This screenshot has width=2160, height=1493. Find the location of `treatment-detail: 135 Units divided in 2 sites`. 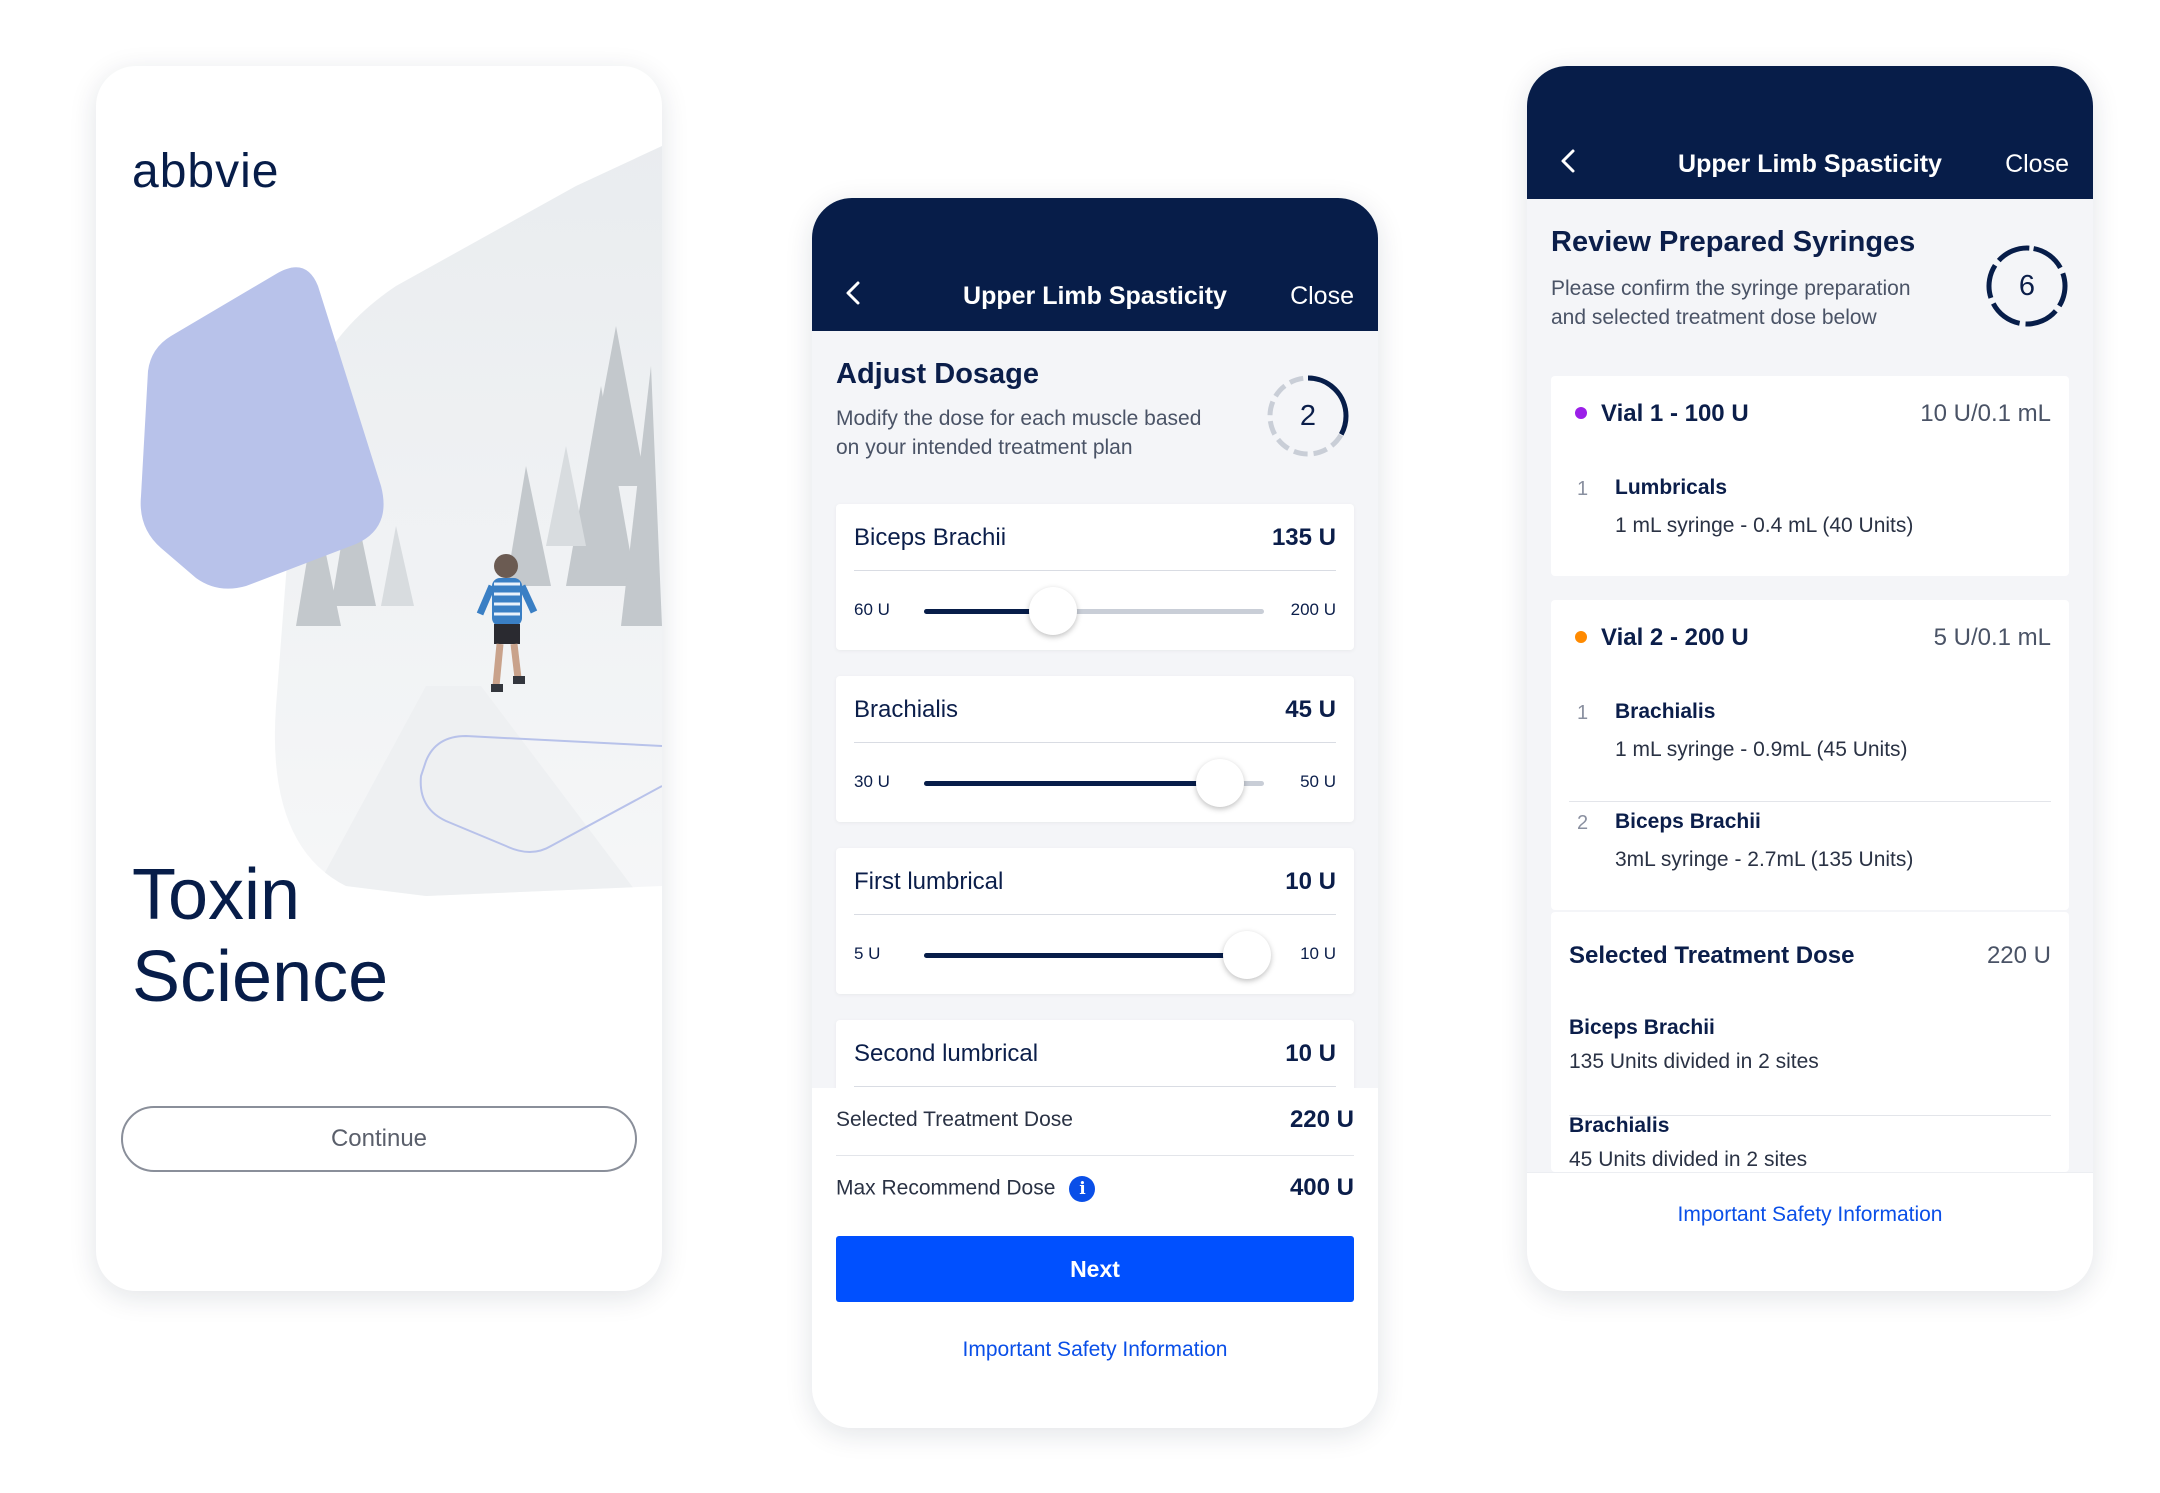

treatment-detail: 135 Units divided in 2 sites is located at coordinates (1694, 1061).